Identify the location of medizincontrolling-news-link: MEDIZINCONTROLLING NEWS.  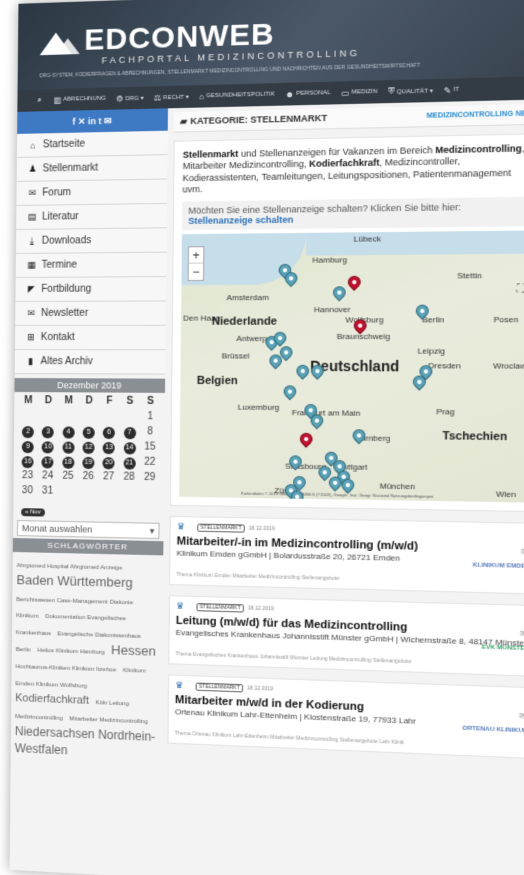
(475, 115).